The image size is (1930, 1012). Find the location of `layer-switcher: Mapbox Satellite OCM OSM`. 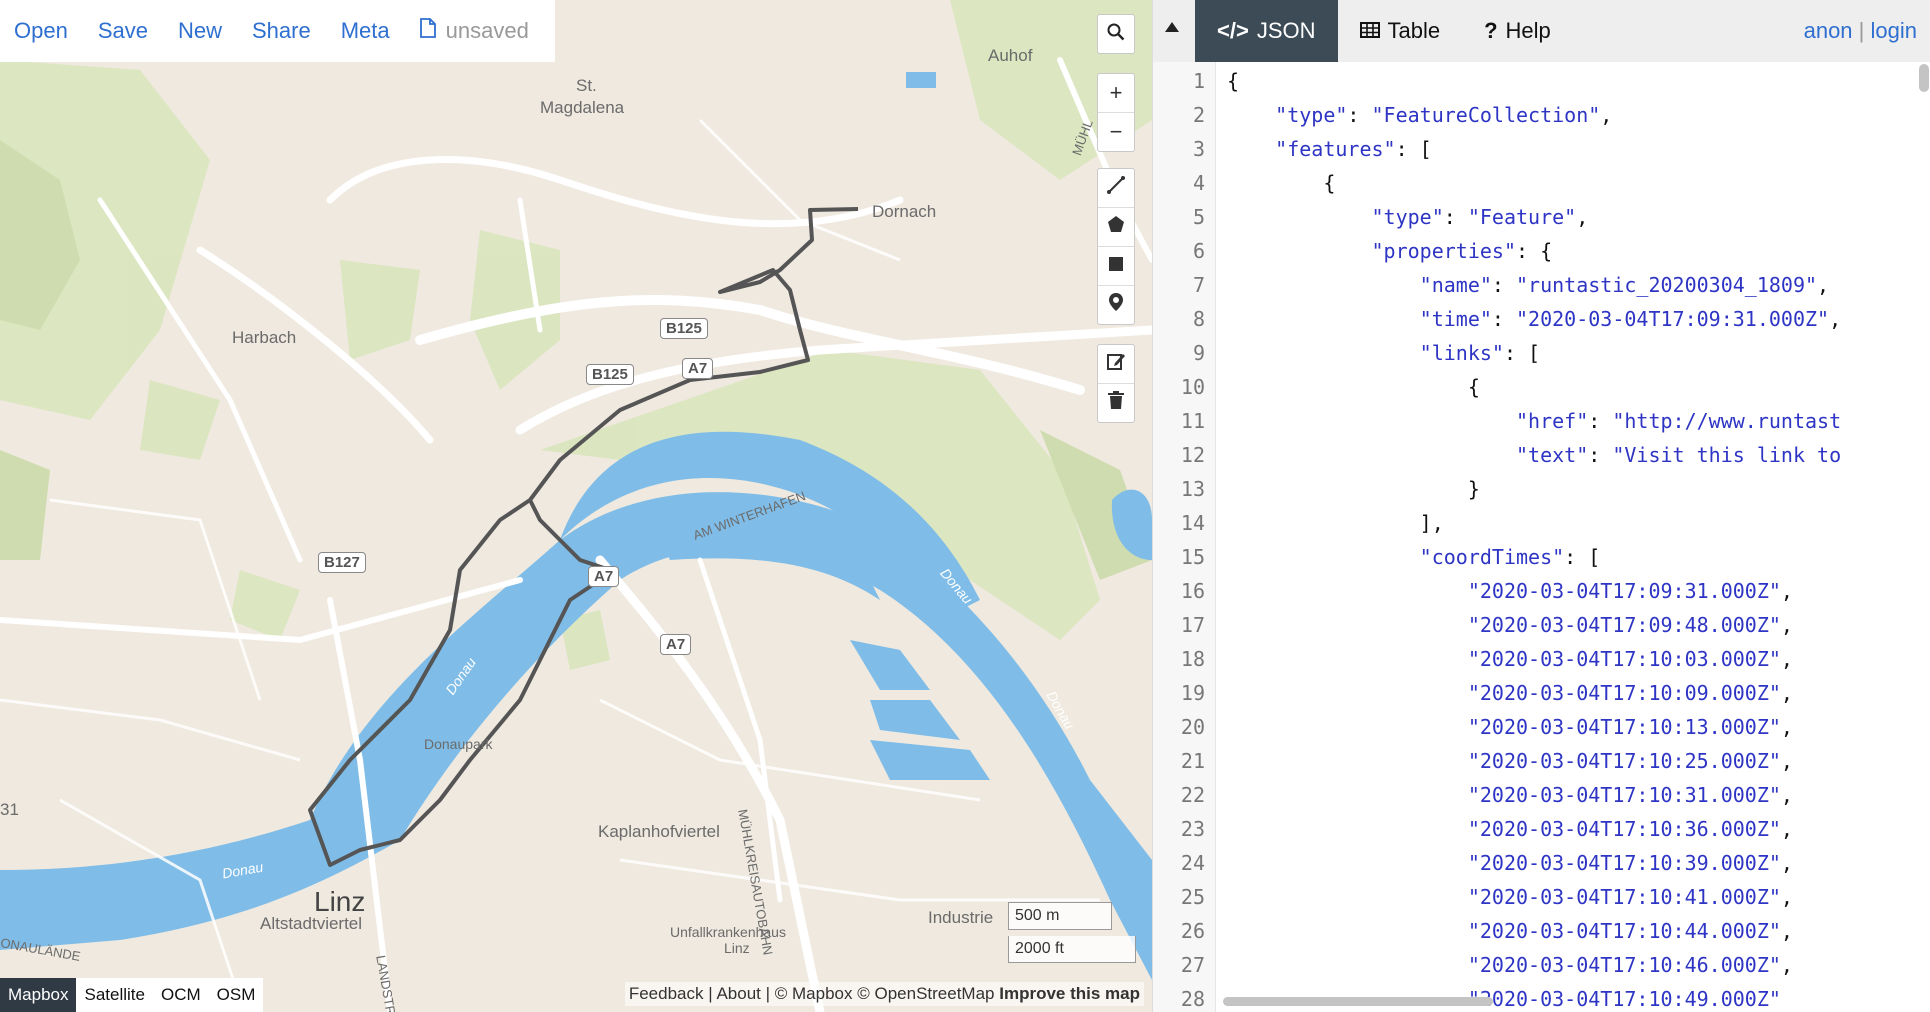

layer-switcher: Mapbox Satellite OCM OSM is located at coordinates (132, 995).